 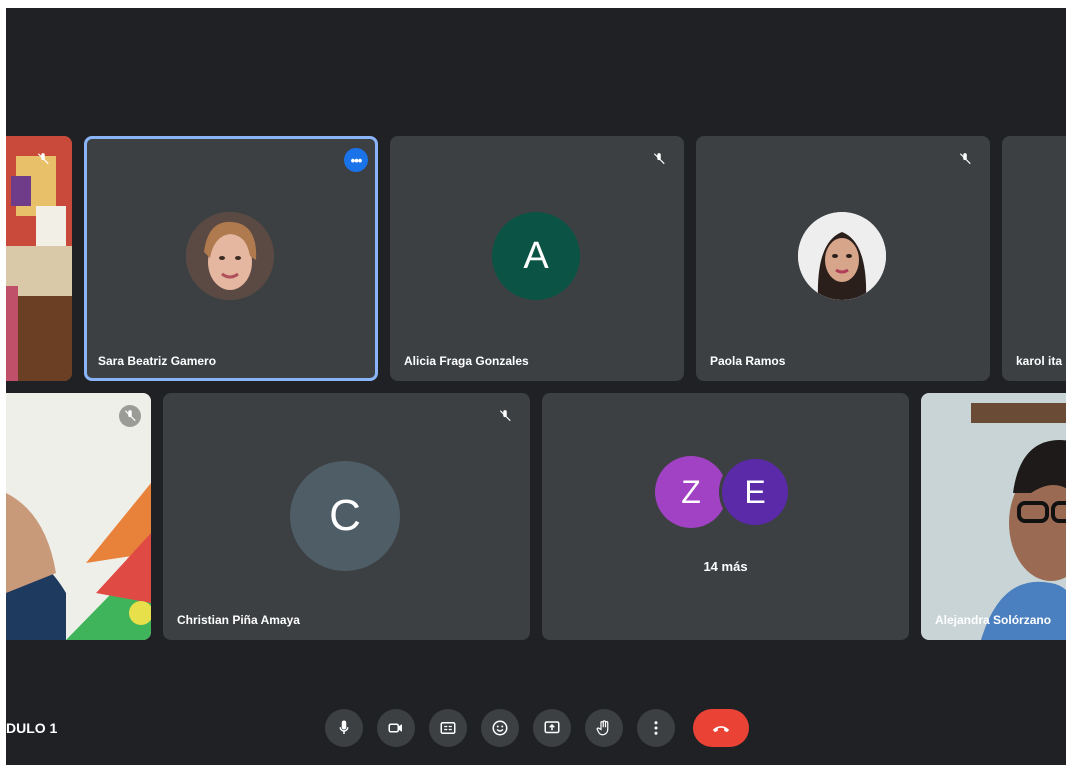 I want to click on participant-tile-sara: ••• Sara Beatriz Gamero, so click(x=231, y=258).